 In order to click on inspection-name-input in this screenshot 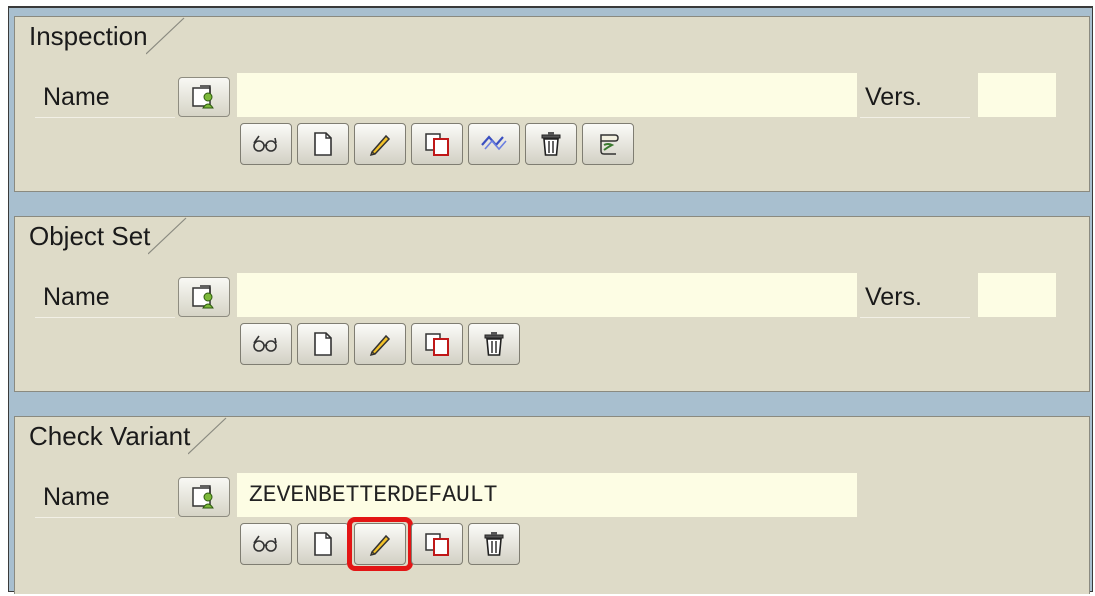, I will do `click(547, 95)`.